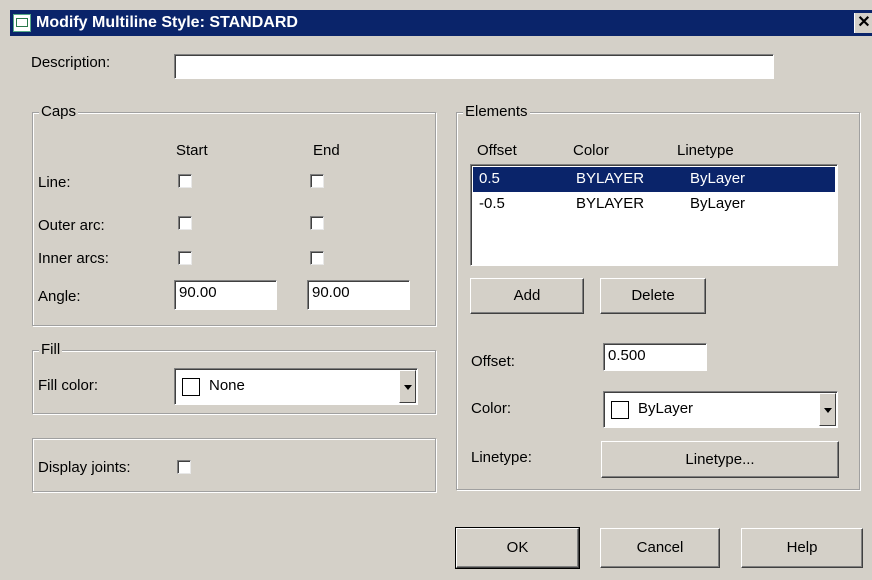  I want to click on add-button: Add, so click(527, 296).